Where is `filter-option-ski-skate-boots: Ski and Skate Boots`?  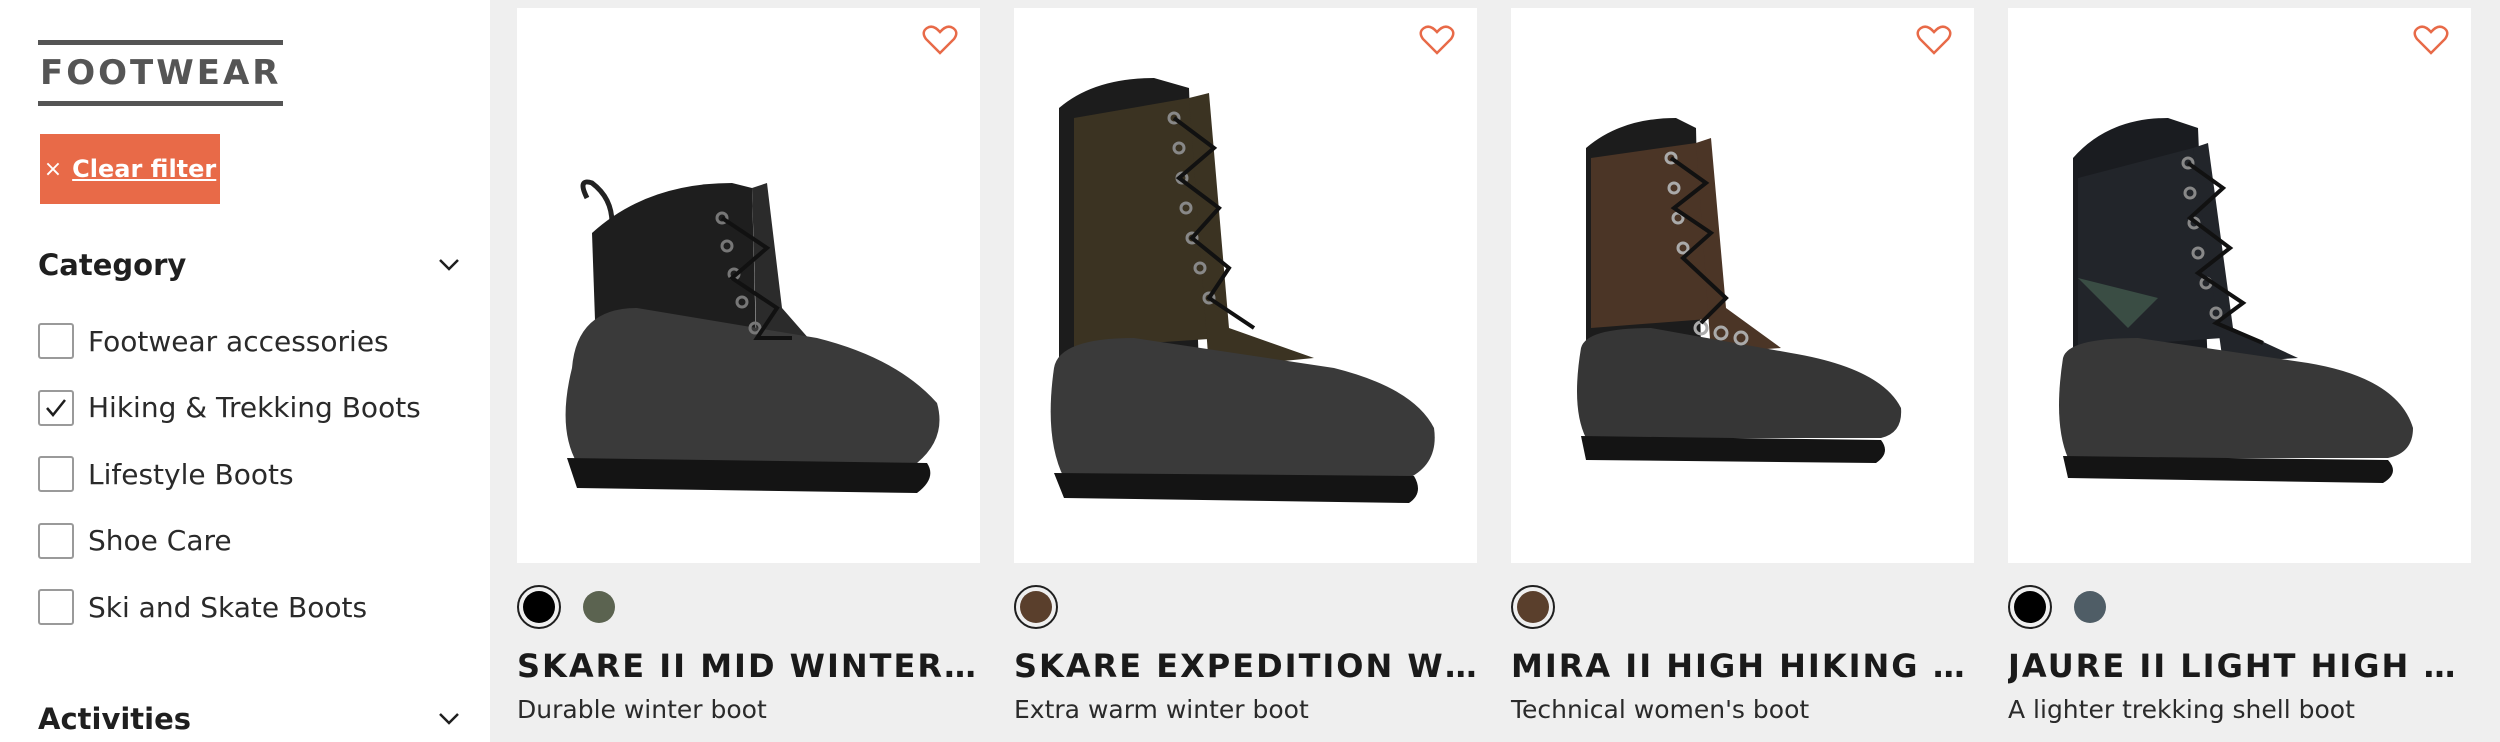
filter-option-ski-skate-boots: Ski and Skate Boots is located at coordinates (229, 607).